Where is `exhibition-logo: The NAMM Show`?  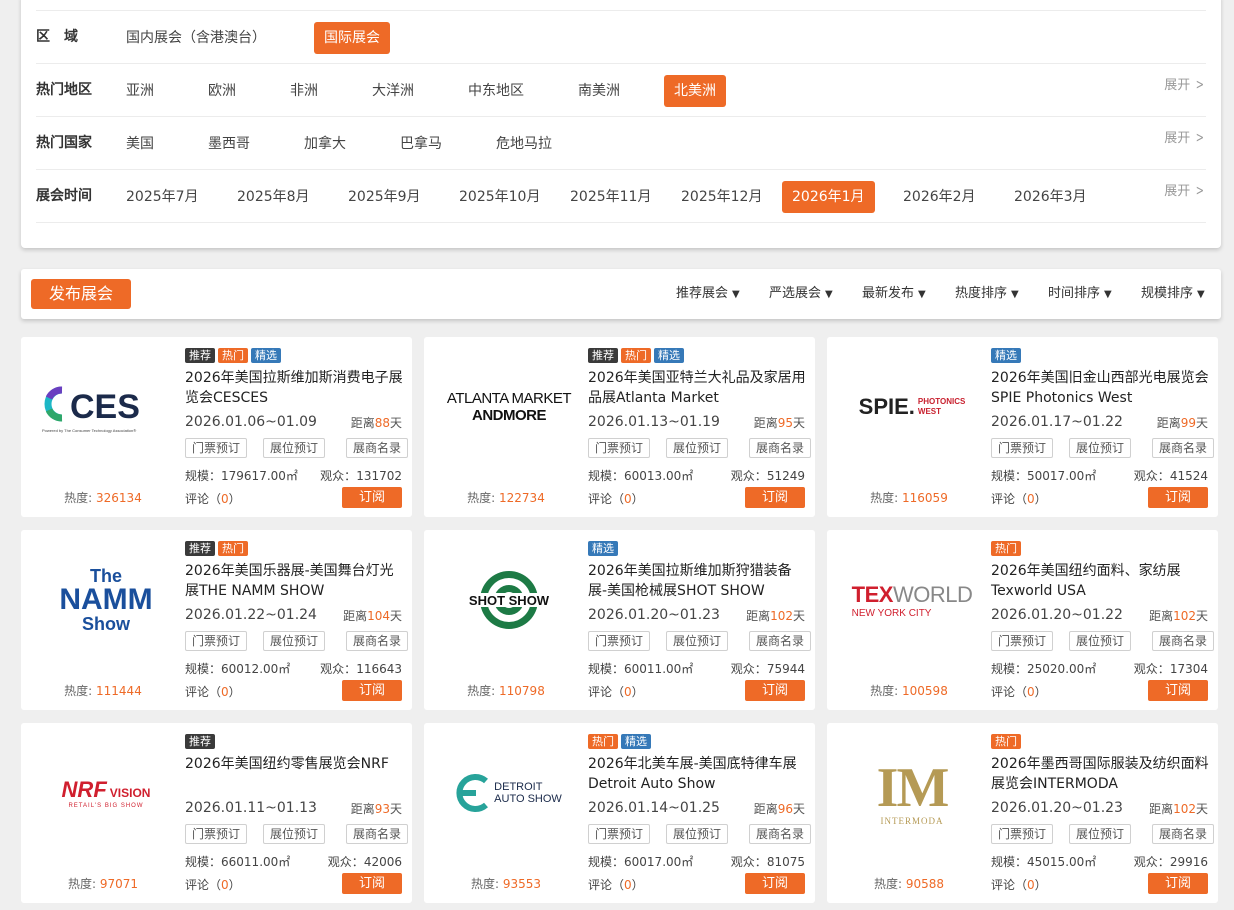
exhibition-logo: The NAMM Show is located at coordinates (106, 600).